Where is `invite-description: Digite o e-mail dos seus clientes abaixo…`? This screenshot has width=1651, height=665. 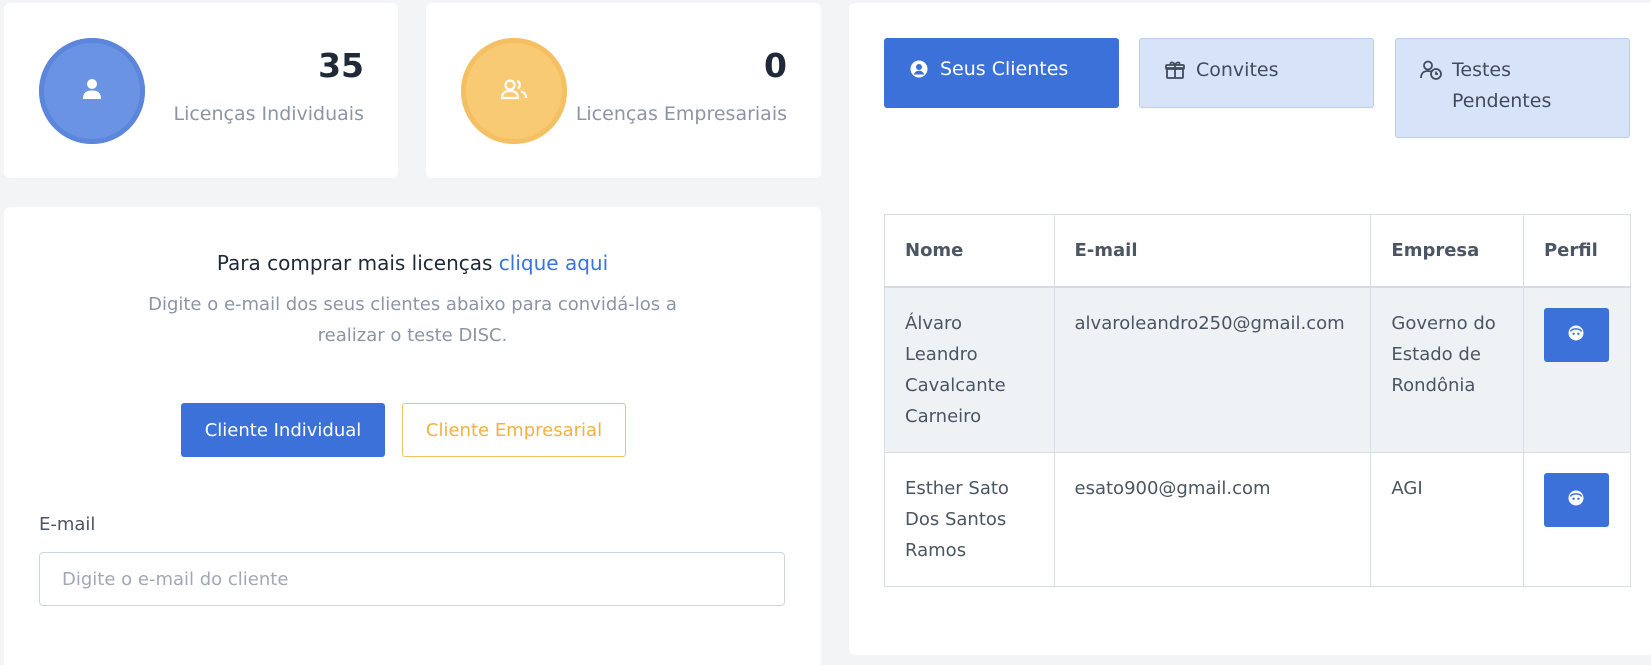
invite-description: Digite o e-mail dos seus clientes abaixo… is located at coordinates (412, 320).